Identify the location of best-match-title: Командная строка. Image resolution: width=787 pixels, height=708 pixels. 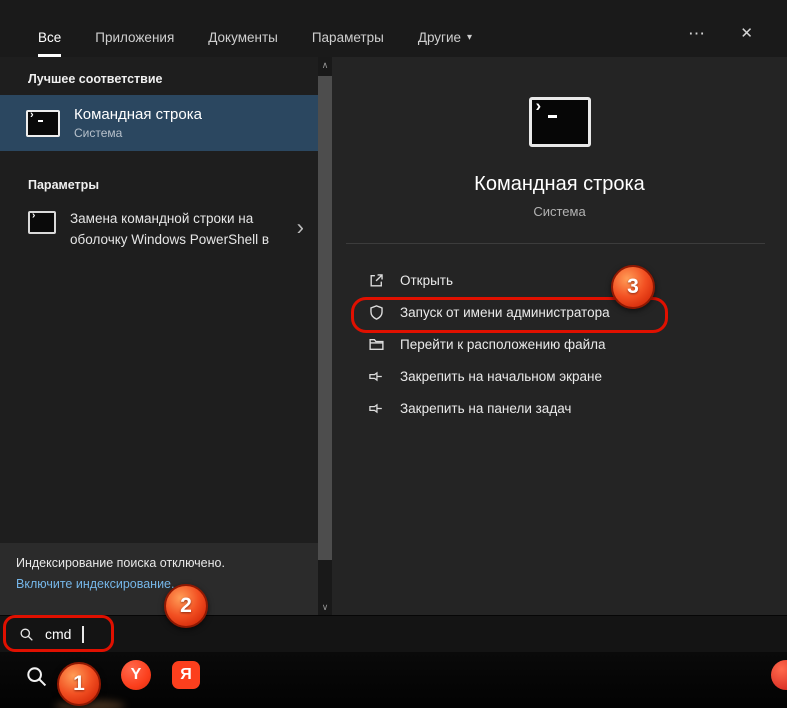
(138, 114).